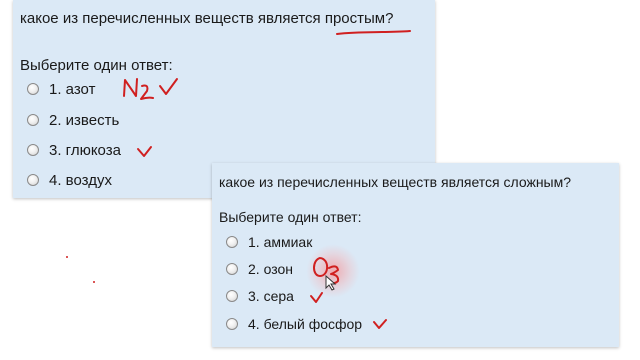 The height and width of the screenshot is (360, 640). What do you see at coordinates (270, 269) in the screenshot?
I see `option-label: 2. озон` at bounding box center [270, 269].